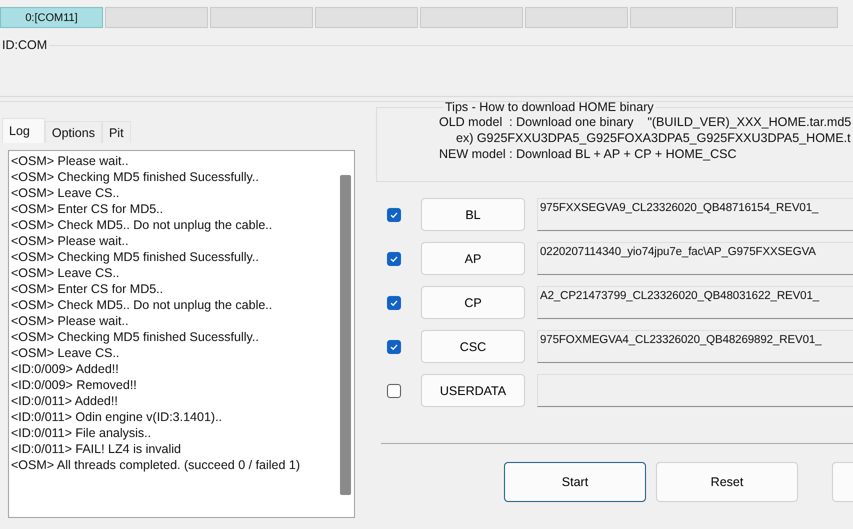  What do you see at coordinates (473, 346) in the screenshot?
I see `file-button: CSC` at bounding box center [473, 346].